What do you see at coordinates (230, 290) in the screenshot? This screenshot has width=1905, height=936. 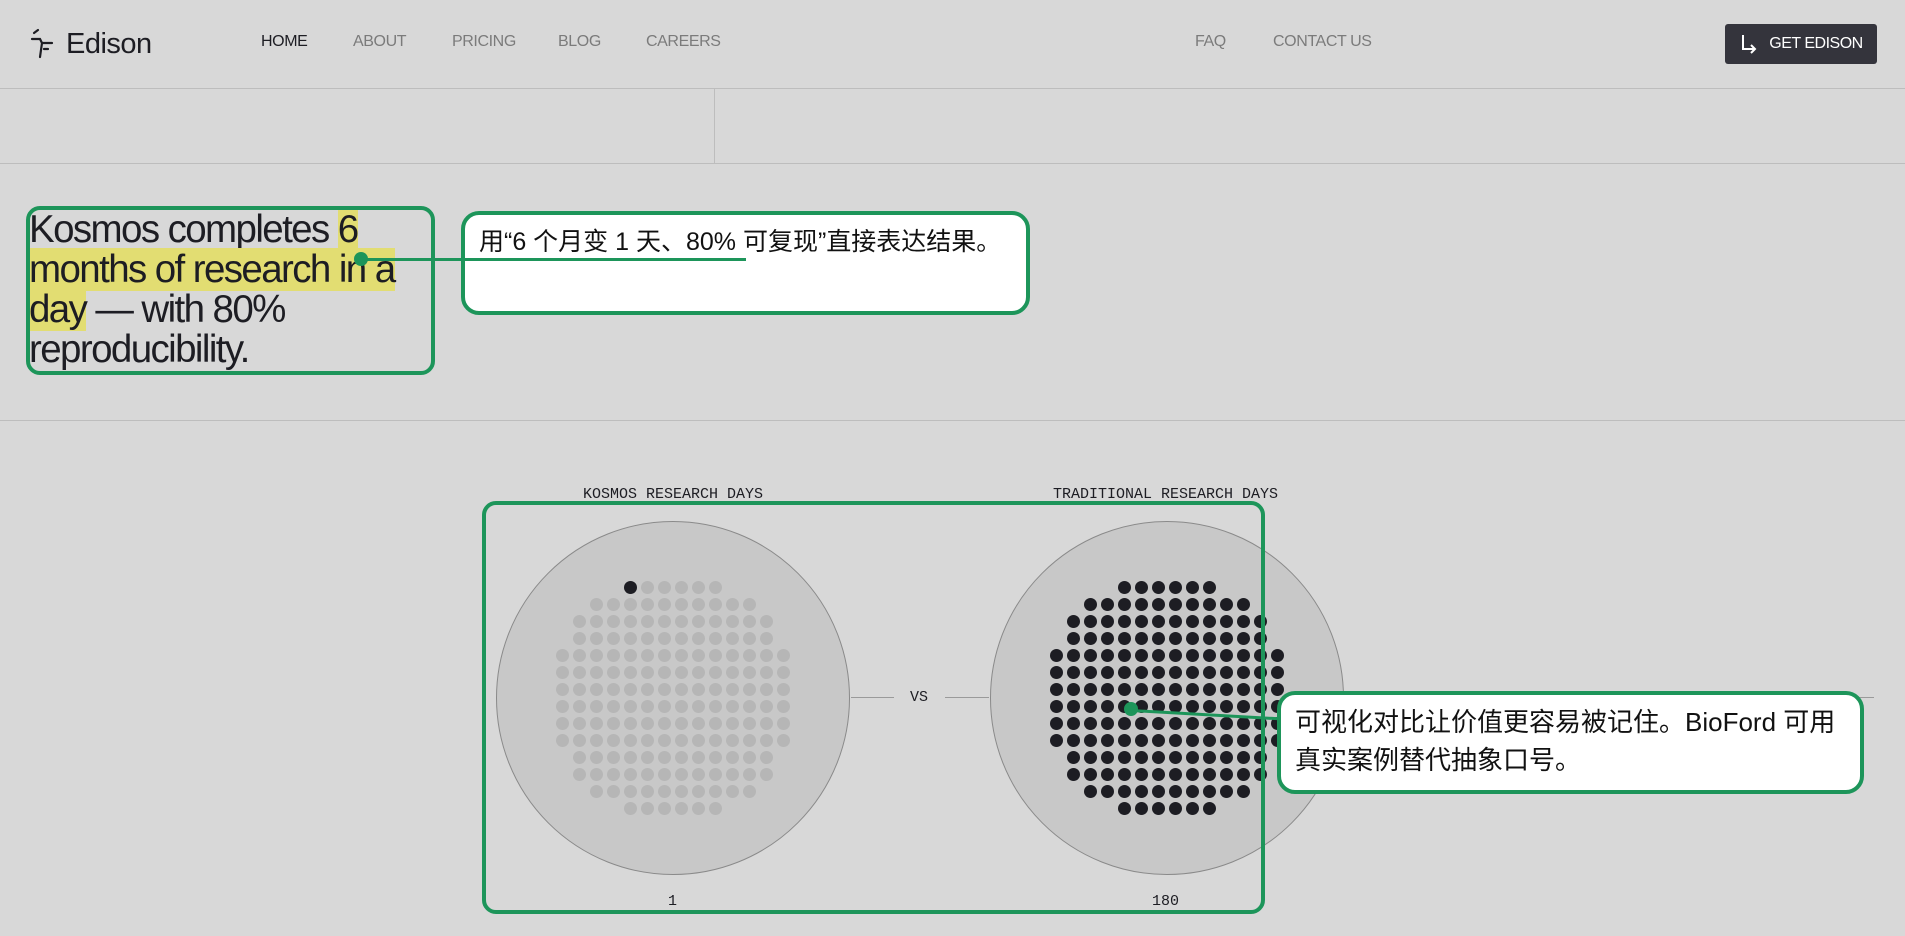 I see `annotation-highlight-box-headline` at bounding box center [230, 290].